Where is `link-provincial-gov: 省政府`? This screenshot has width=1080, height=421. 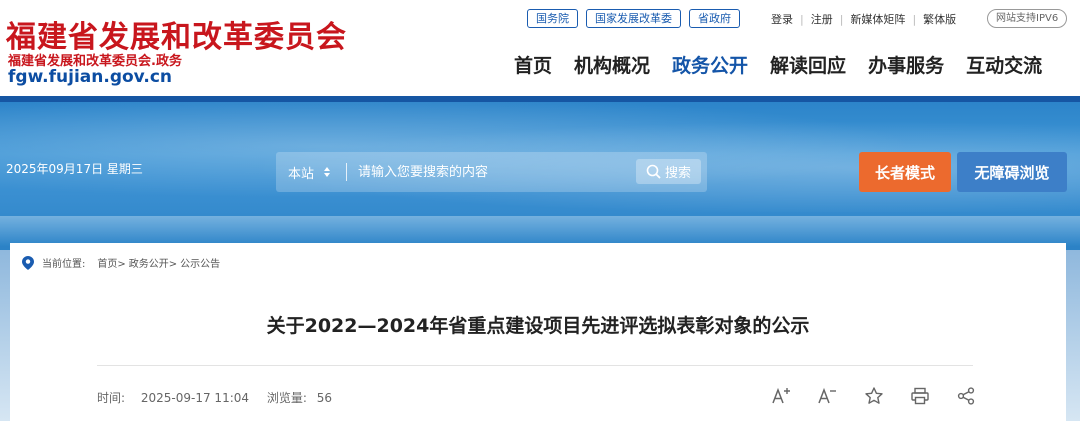
link-provincial-gov: 省政府 is located at coordinates (714, 18).